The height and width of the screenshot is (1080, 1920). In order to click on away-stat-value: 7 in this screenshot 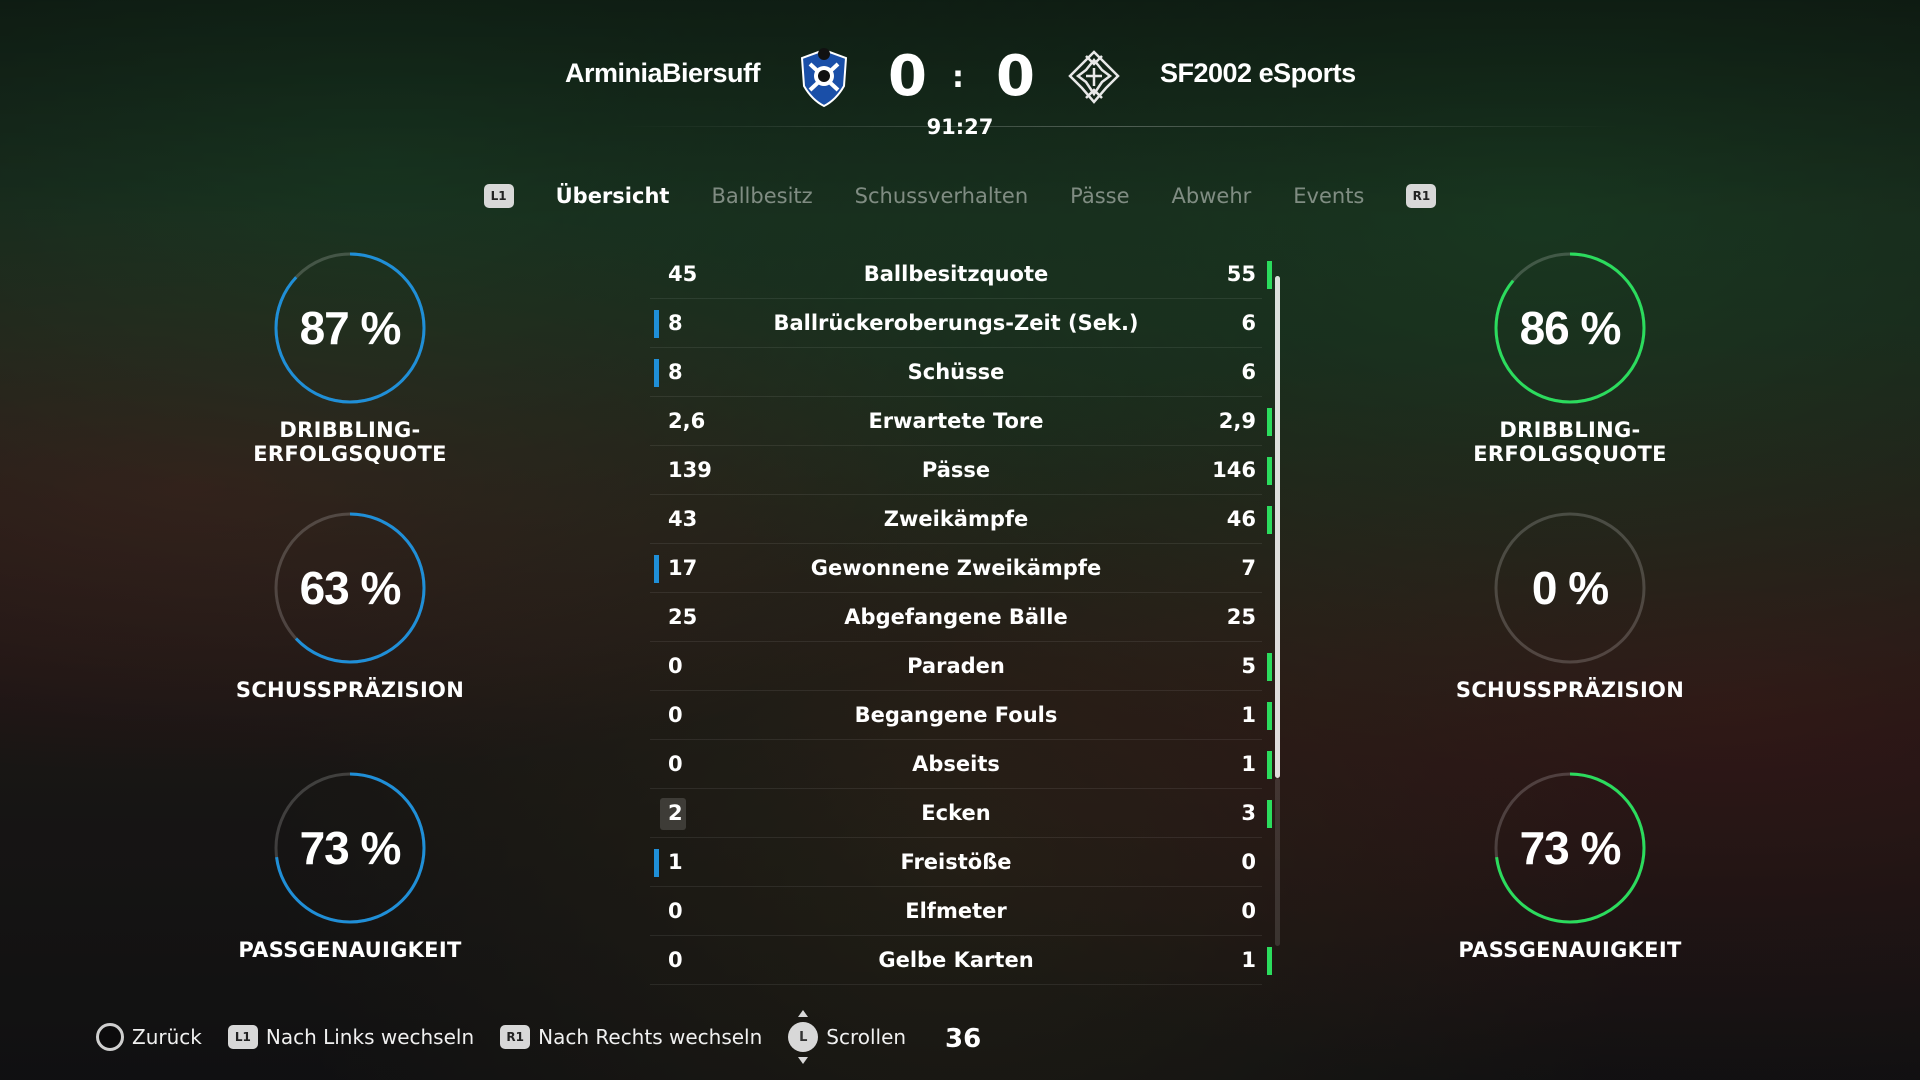, I will do `click(1248, 568)`.